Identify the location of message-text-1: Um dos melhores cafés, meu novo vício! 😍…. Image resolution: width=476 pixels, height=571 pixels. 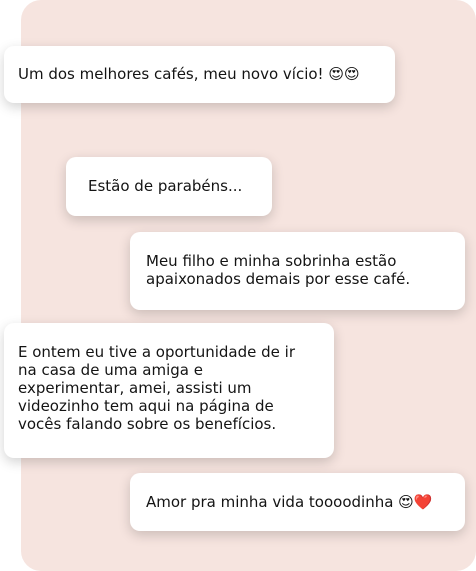
(189, 74).